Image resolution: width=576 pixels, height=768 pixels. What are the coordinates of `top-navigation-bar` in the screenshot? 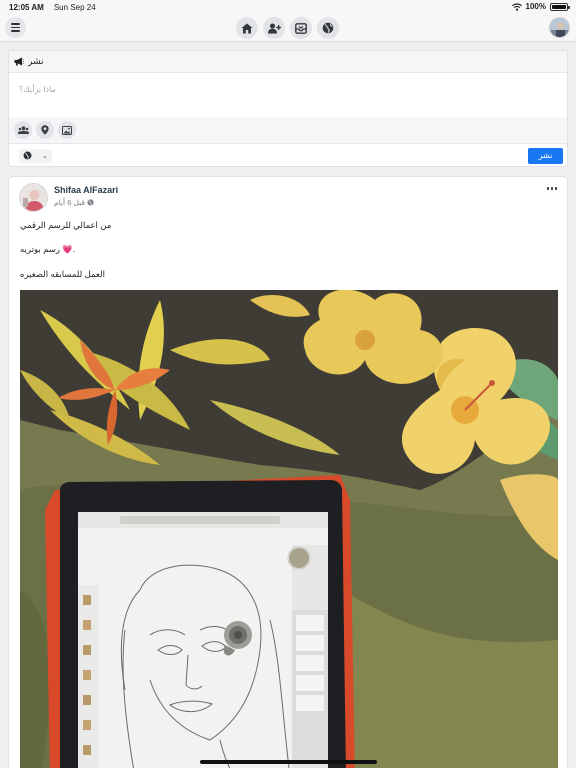 It's located at (288, 28).